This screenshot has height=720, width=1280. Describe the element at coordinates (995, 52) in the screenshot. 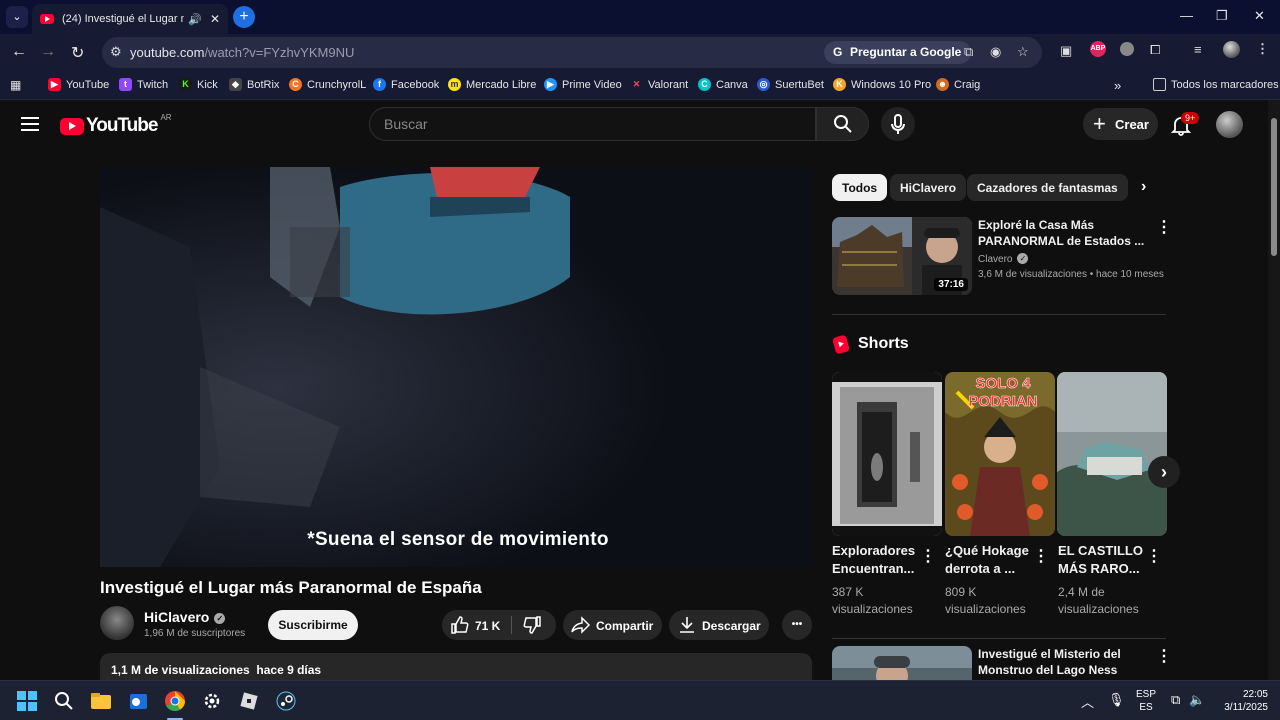

I see `tracking-protection-icon: ◉` at that location.